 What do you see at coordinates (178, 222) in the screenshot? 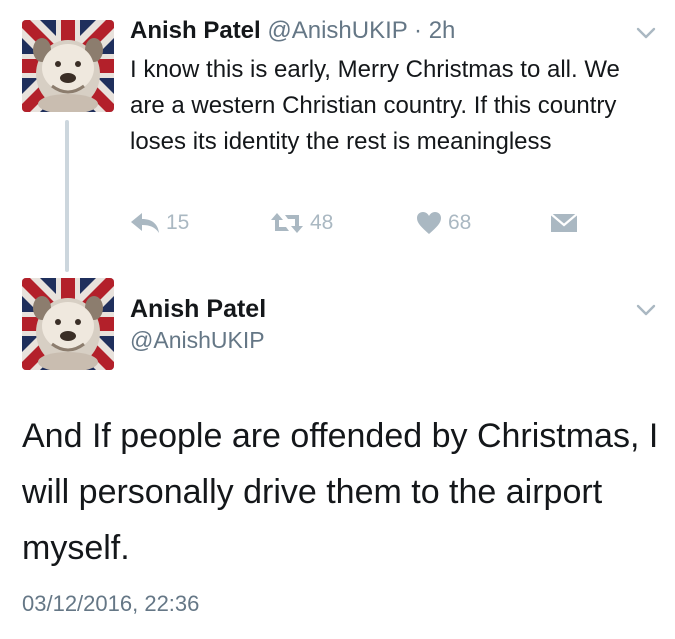
I see `reply-count: 15` at bounding box center [178, 222].